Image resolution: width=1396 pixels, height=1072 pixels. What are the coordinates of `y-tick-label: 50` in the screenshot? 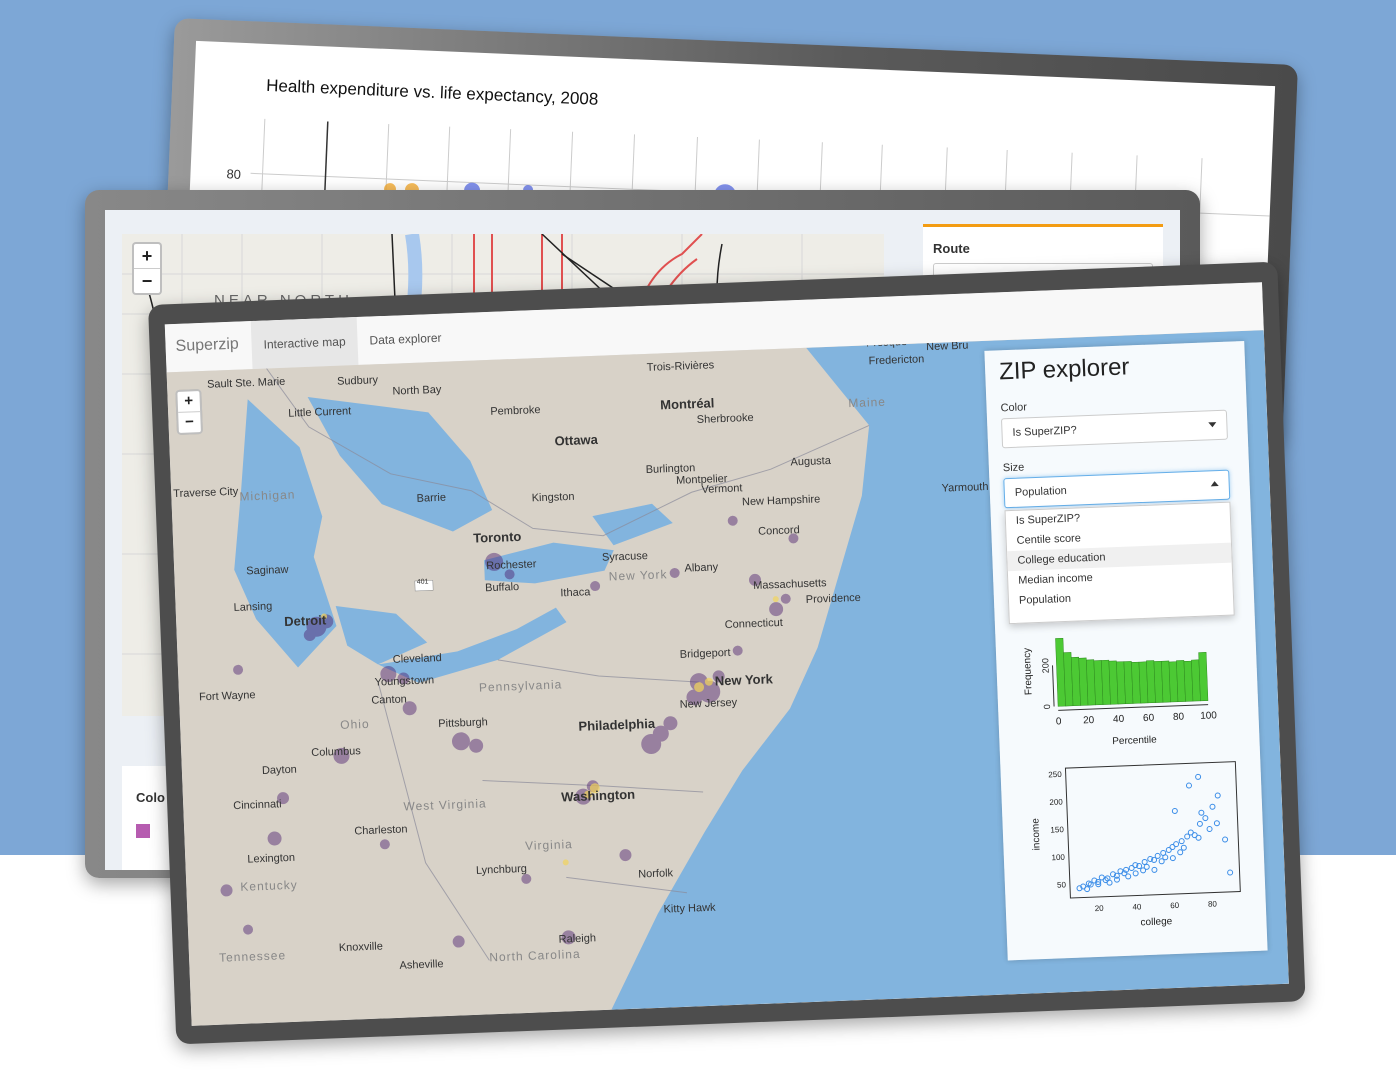 It's located at (1062, 884).